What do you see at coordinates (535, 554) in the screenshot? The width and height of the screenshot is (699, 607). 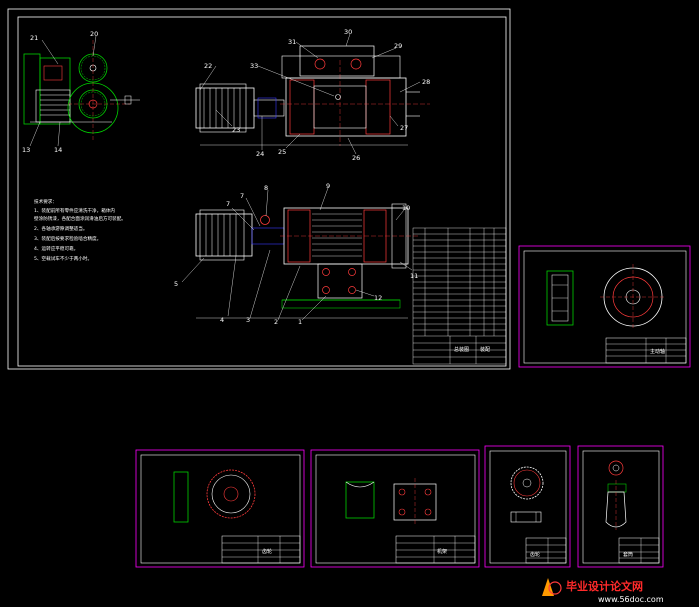 I see `part-sheet-4-title: 齿轮` at bounding box center [535, 554].